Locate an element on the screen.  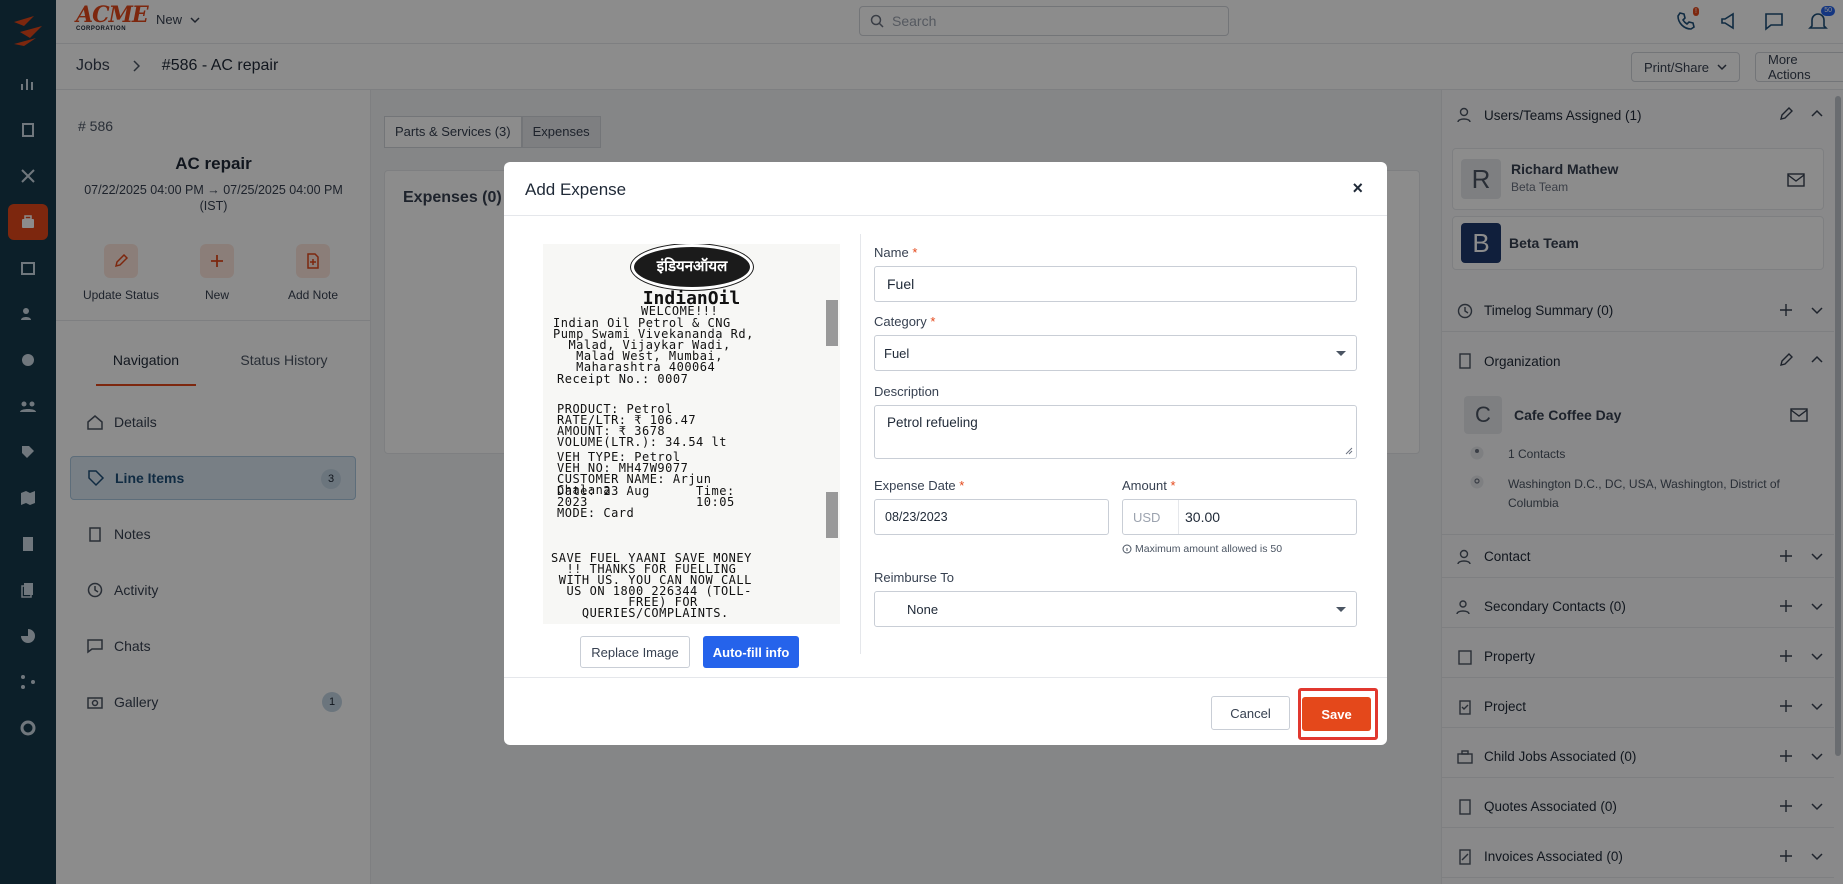
category-value: Fuel is located at coordinates (897, 353).